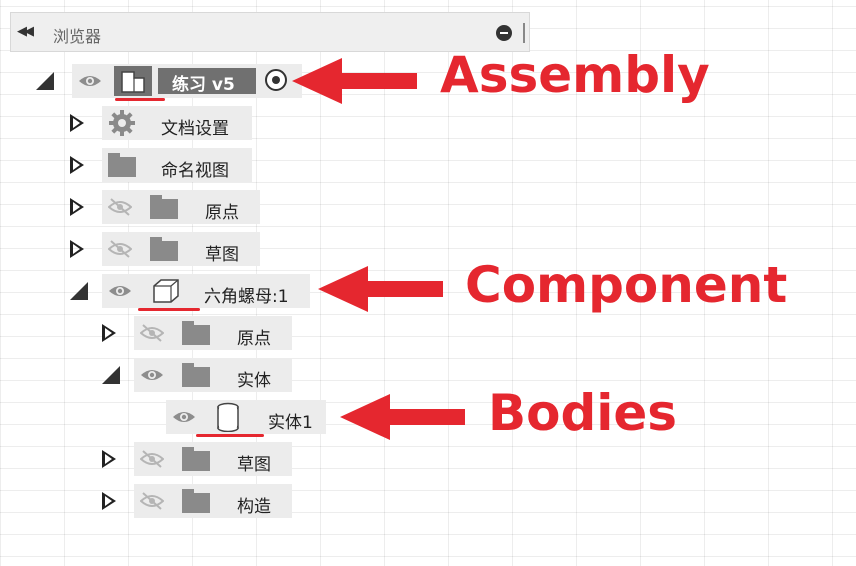 The height and width of the screenshot is (566, 856). I want to click on body-icon, so click(228, 417).